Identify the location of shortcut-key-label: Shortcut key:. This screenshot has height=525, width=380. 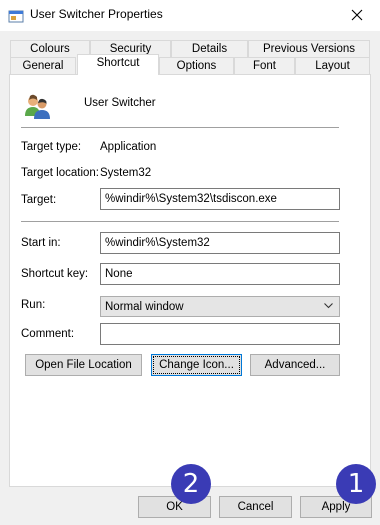
(55, 274).